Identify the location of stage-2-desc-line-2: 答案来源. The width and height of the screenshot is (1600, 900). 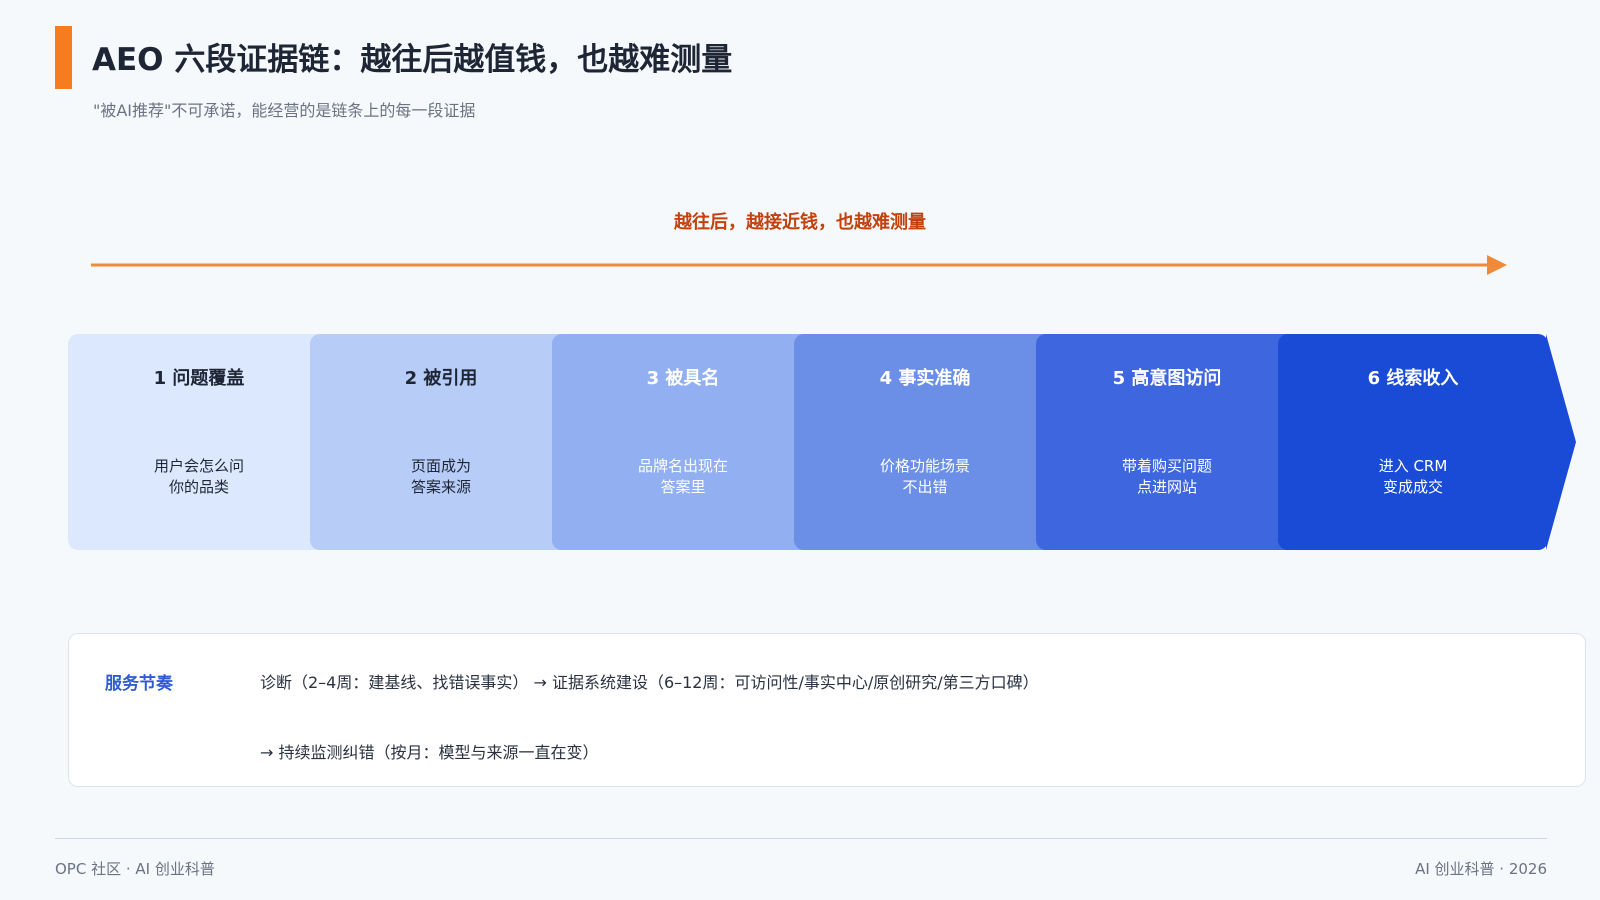
(440, 487).